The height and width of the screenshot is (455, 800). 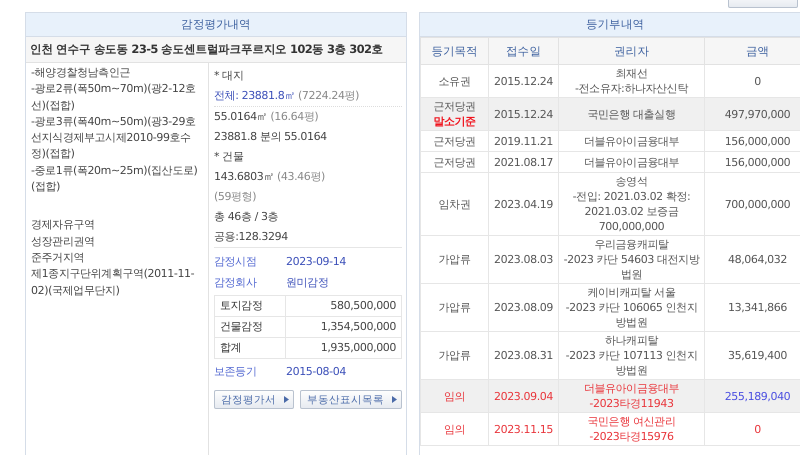 What do you see at coordinates (523, 396) in the screenshot?
I see `date-cell: 2023.09.04` at bounding box center [523, 396].